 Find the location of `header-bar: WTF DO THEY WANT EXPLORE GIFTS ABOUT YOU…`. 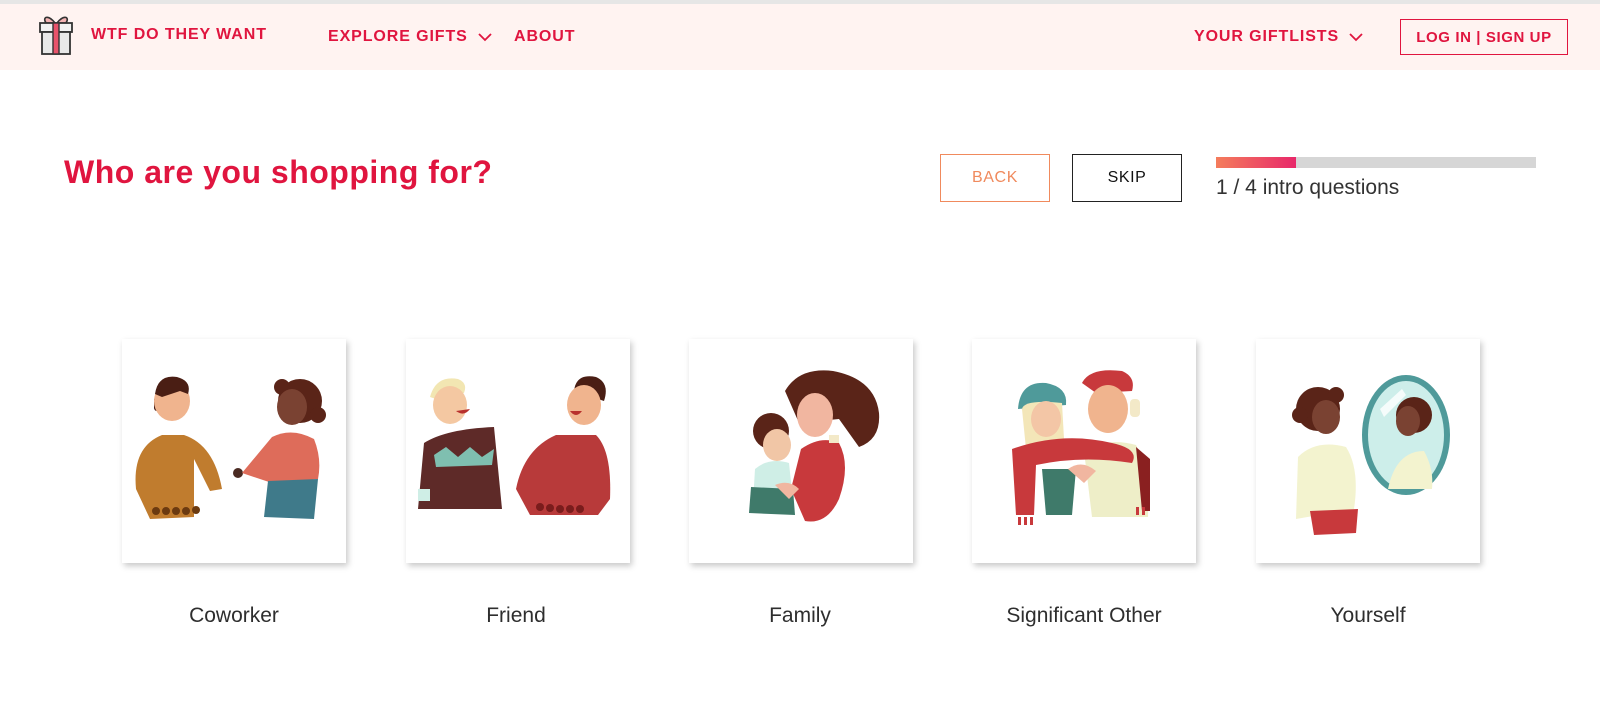

header-bar: WTF DO THEY WANT EXPLORE GIFTS ABOUT YOU… is located at coordinates (800, 37).